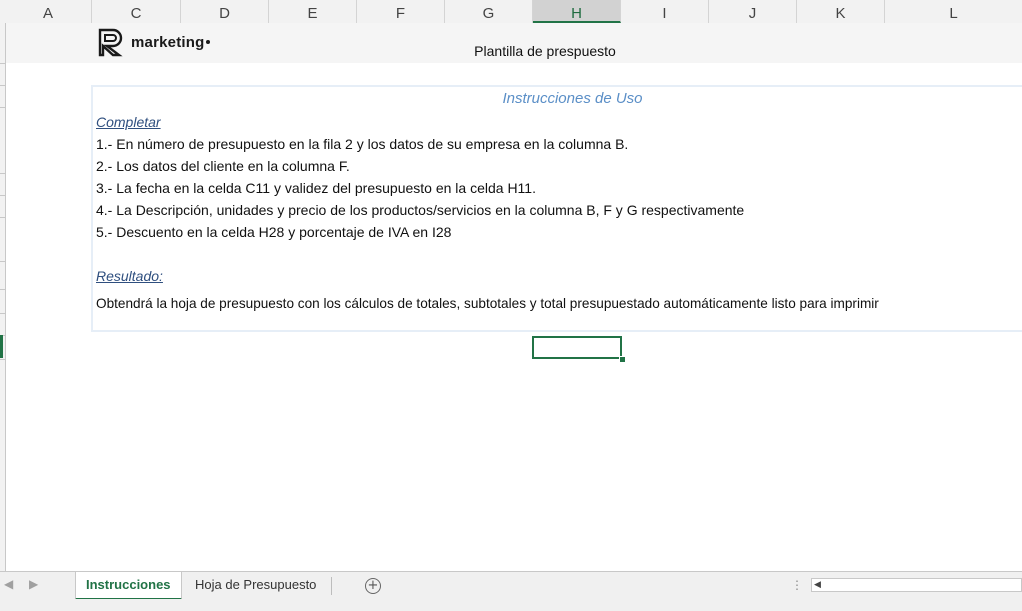 Image resolution: width=1022 pixels, height=611 pixels. Describe the element at coordinates (817, 585) in the screenshot. I see `scroll-left-arrow-icon: ◀` at that location.